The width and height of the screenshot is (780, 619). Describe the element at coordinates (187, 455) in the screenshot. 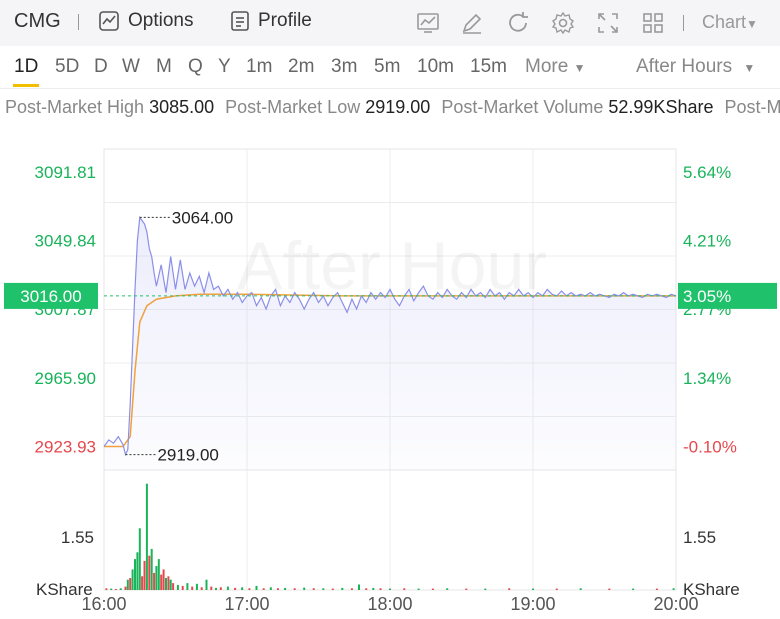

I see `low-marker-label: 2919.00` at that location.